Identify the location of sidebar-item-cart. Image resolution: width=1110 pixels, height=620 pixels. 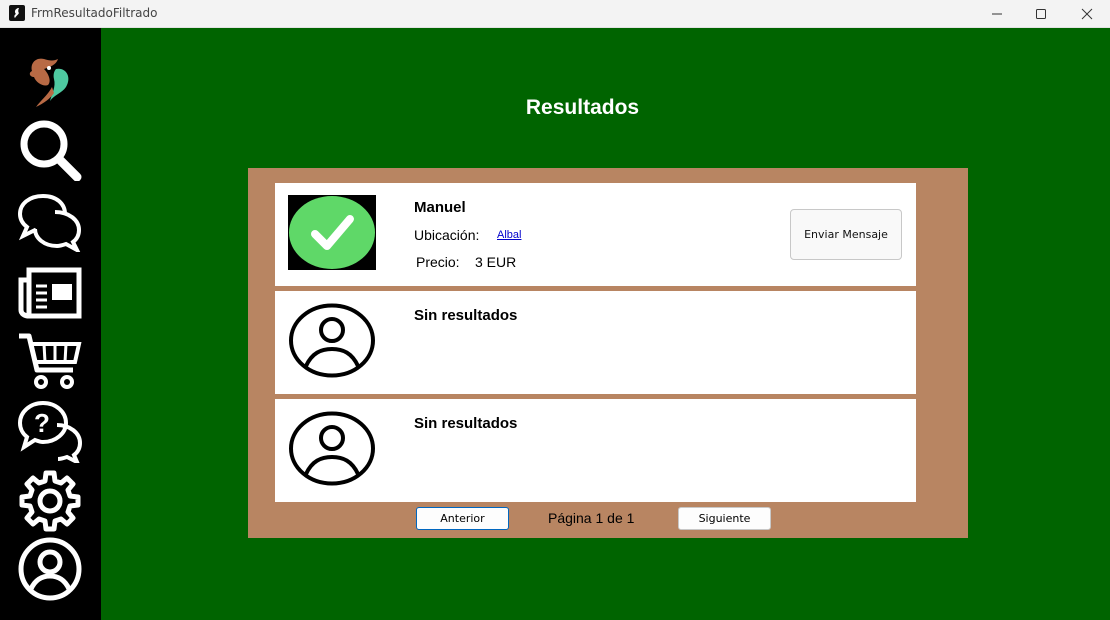
(50, 361).